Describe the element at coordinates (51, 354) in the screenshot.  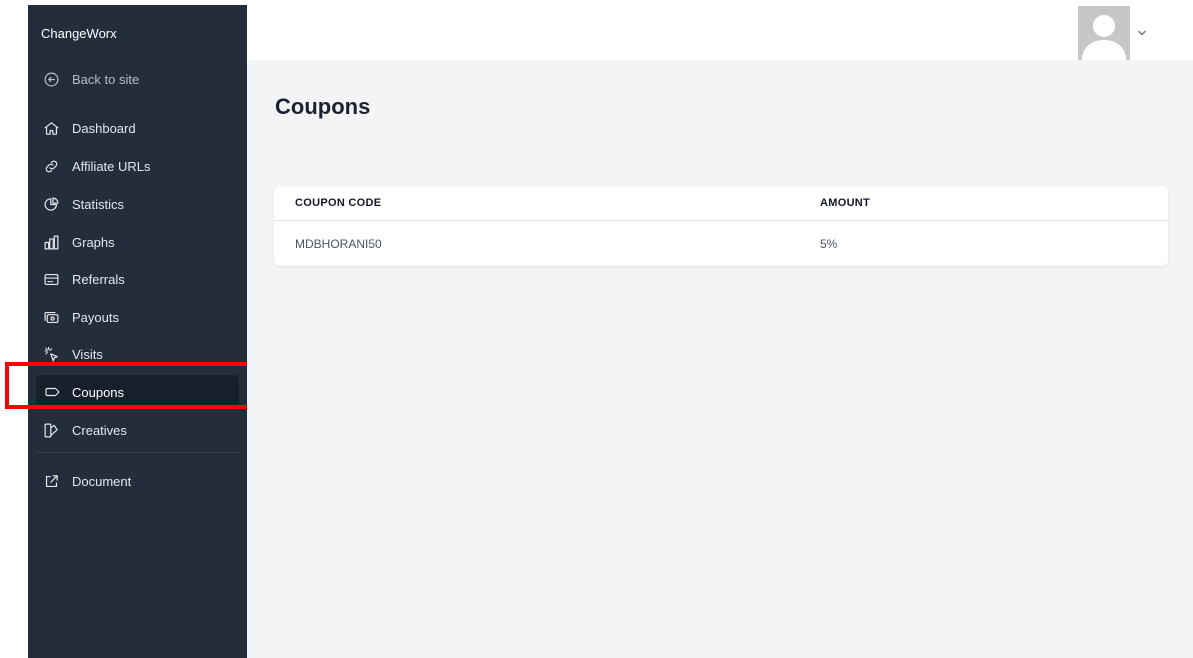
I see `cursor-click-icon` at that location.